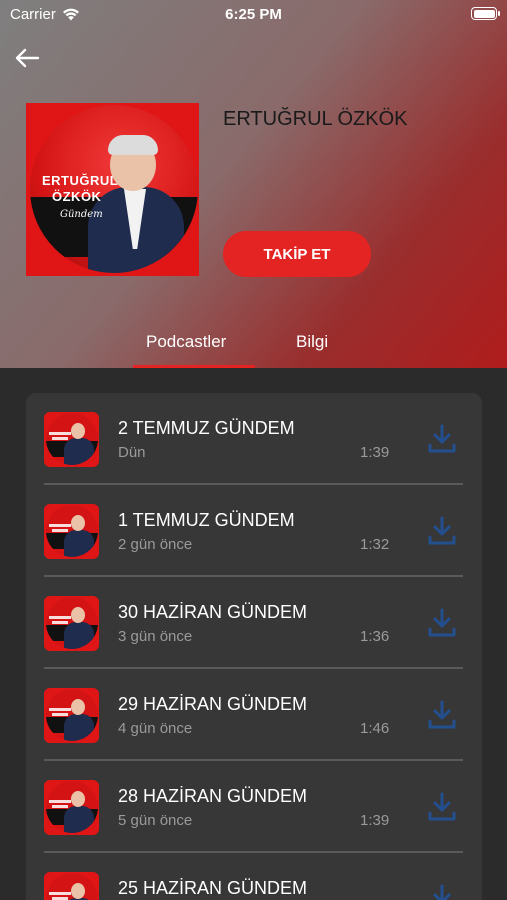 The image size is (507, 900). What do you see at coordinates (375, 728) in the screenshot?
I see `episode-duration: 1:46` at bounding box center [375, 728].